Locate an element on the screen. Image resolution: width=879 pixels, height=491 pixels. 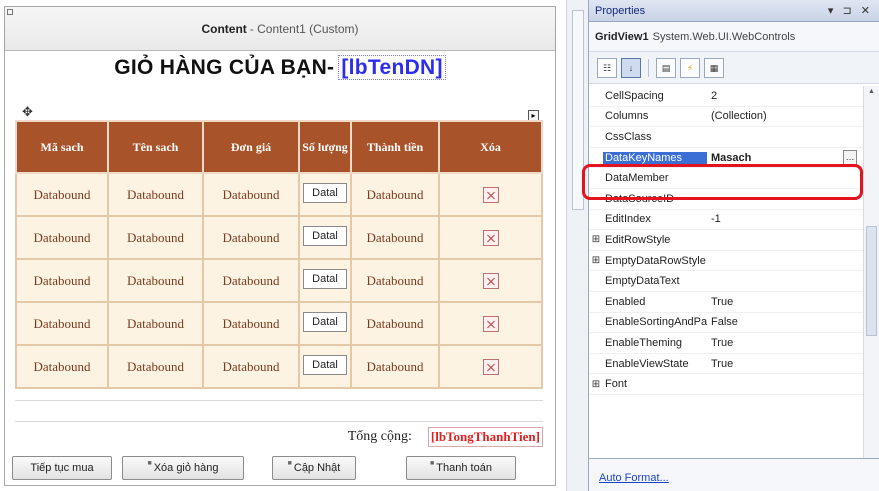
panel-controls-icon: ▾ ⊐ ✕ is located at coordinates (850, 10).